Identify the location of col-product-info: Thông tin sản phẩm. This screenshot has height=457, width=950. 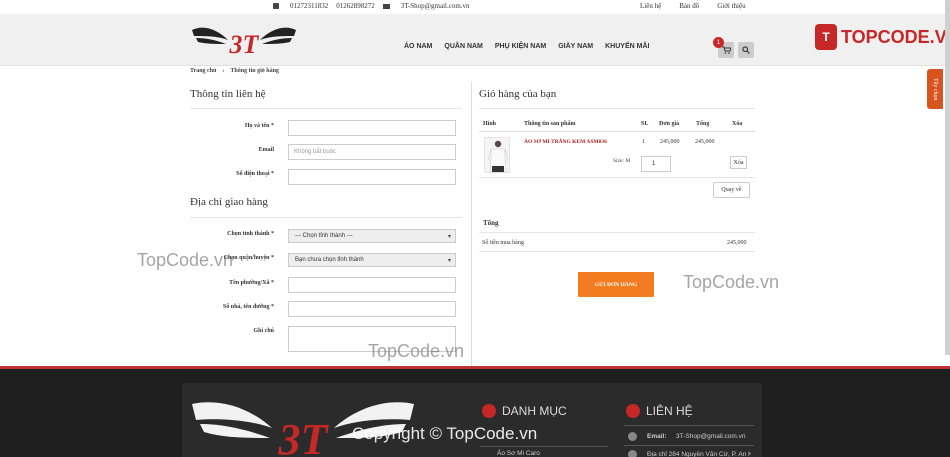
(550, 124).